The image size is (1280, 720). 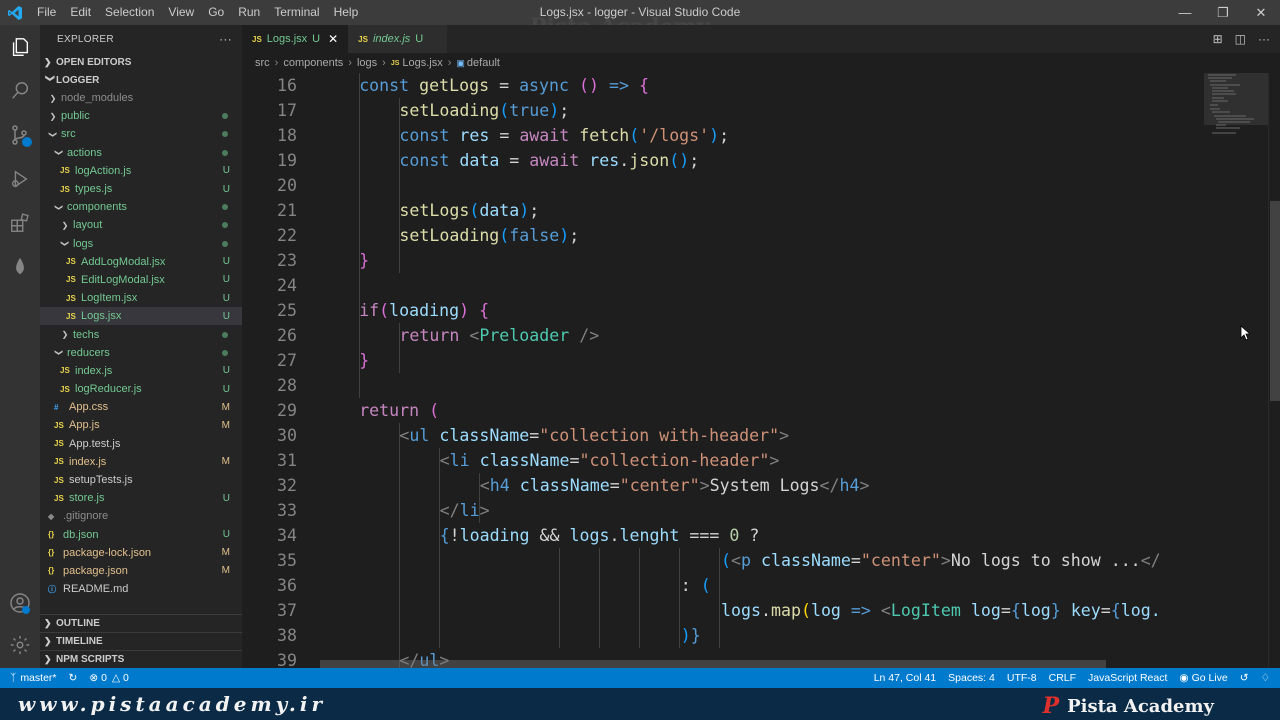 I want to click on menu-edit: Edit, so click(x=80, y=12).